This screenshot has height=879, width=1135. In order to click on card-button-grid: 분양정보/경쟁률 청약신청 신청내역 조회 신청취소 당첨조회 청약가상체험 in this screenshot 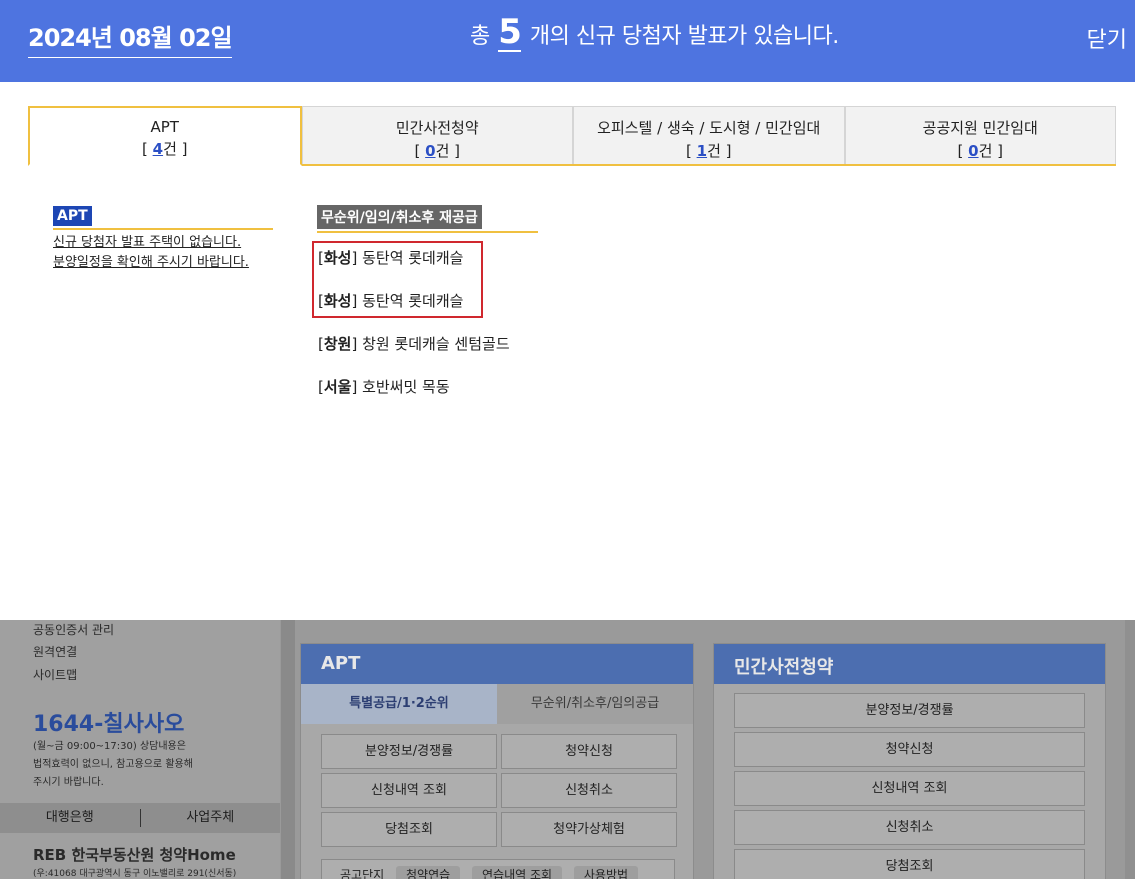, I will do `click(497, 790)`.